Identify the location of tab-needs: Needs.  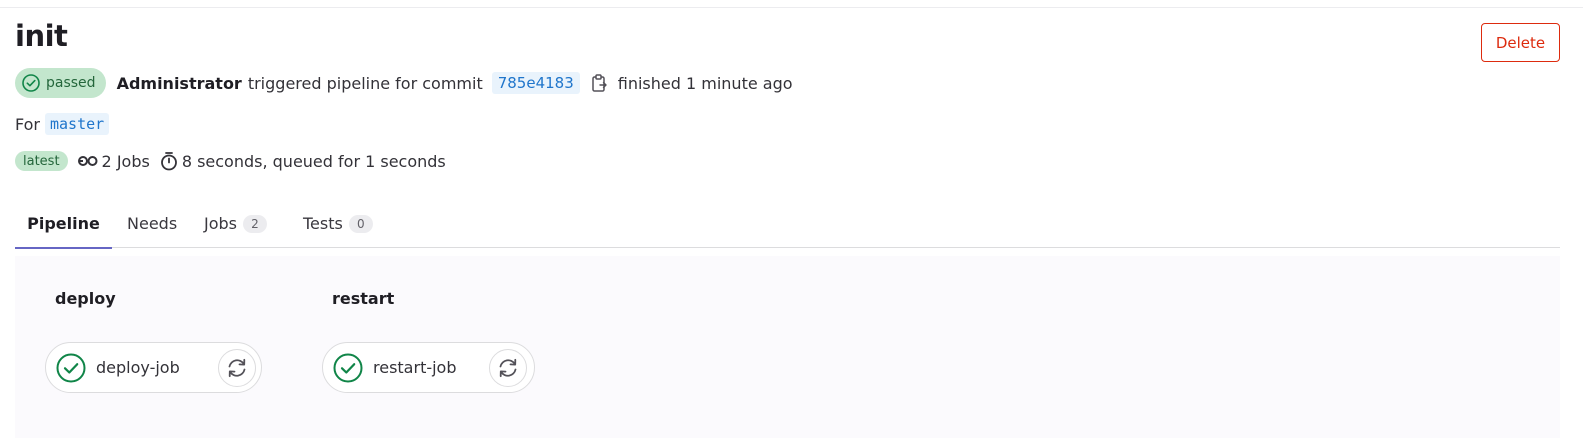
(152, 223).